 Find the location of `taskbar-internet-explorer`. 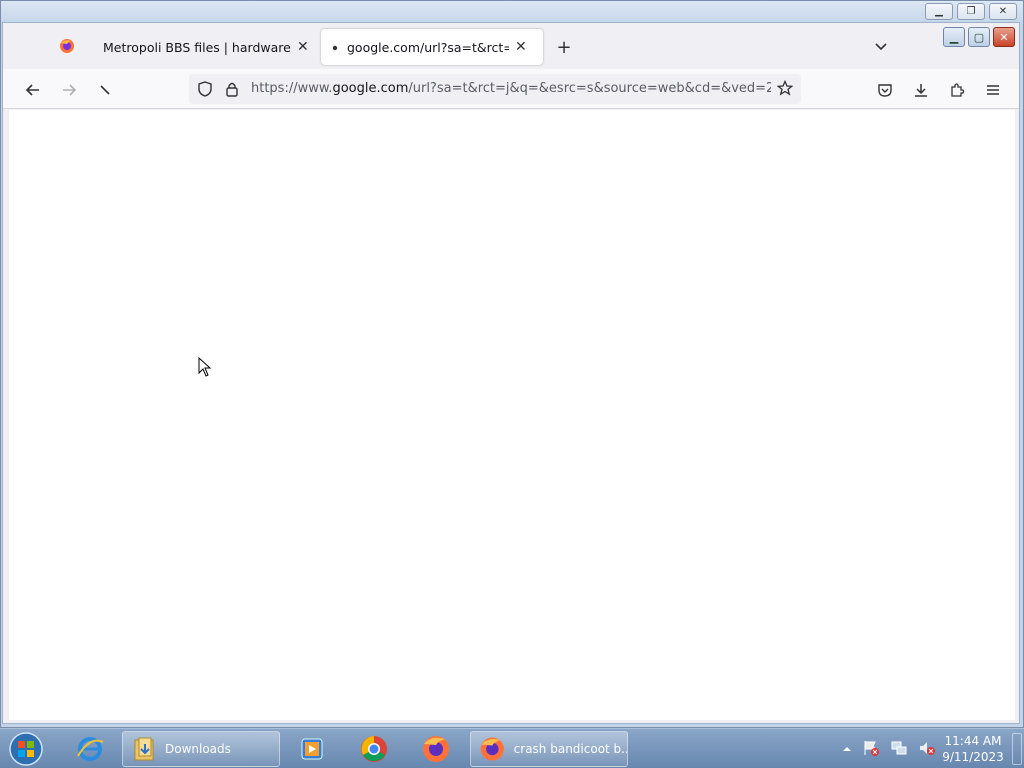

taskbar-internet-explorer is located at coordinates (90, 749).